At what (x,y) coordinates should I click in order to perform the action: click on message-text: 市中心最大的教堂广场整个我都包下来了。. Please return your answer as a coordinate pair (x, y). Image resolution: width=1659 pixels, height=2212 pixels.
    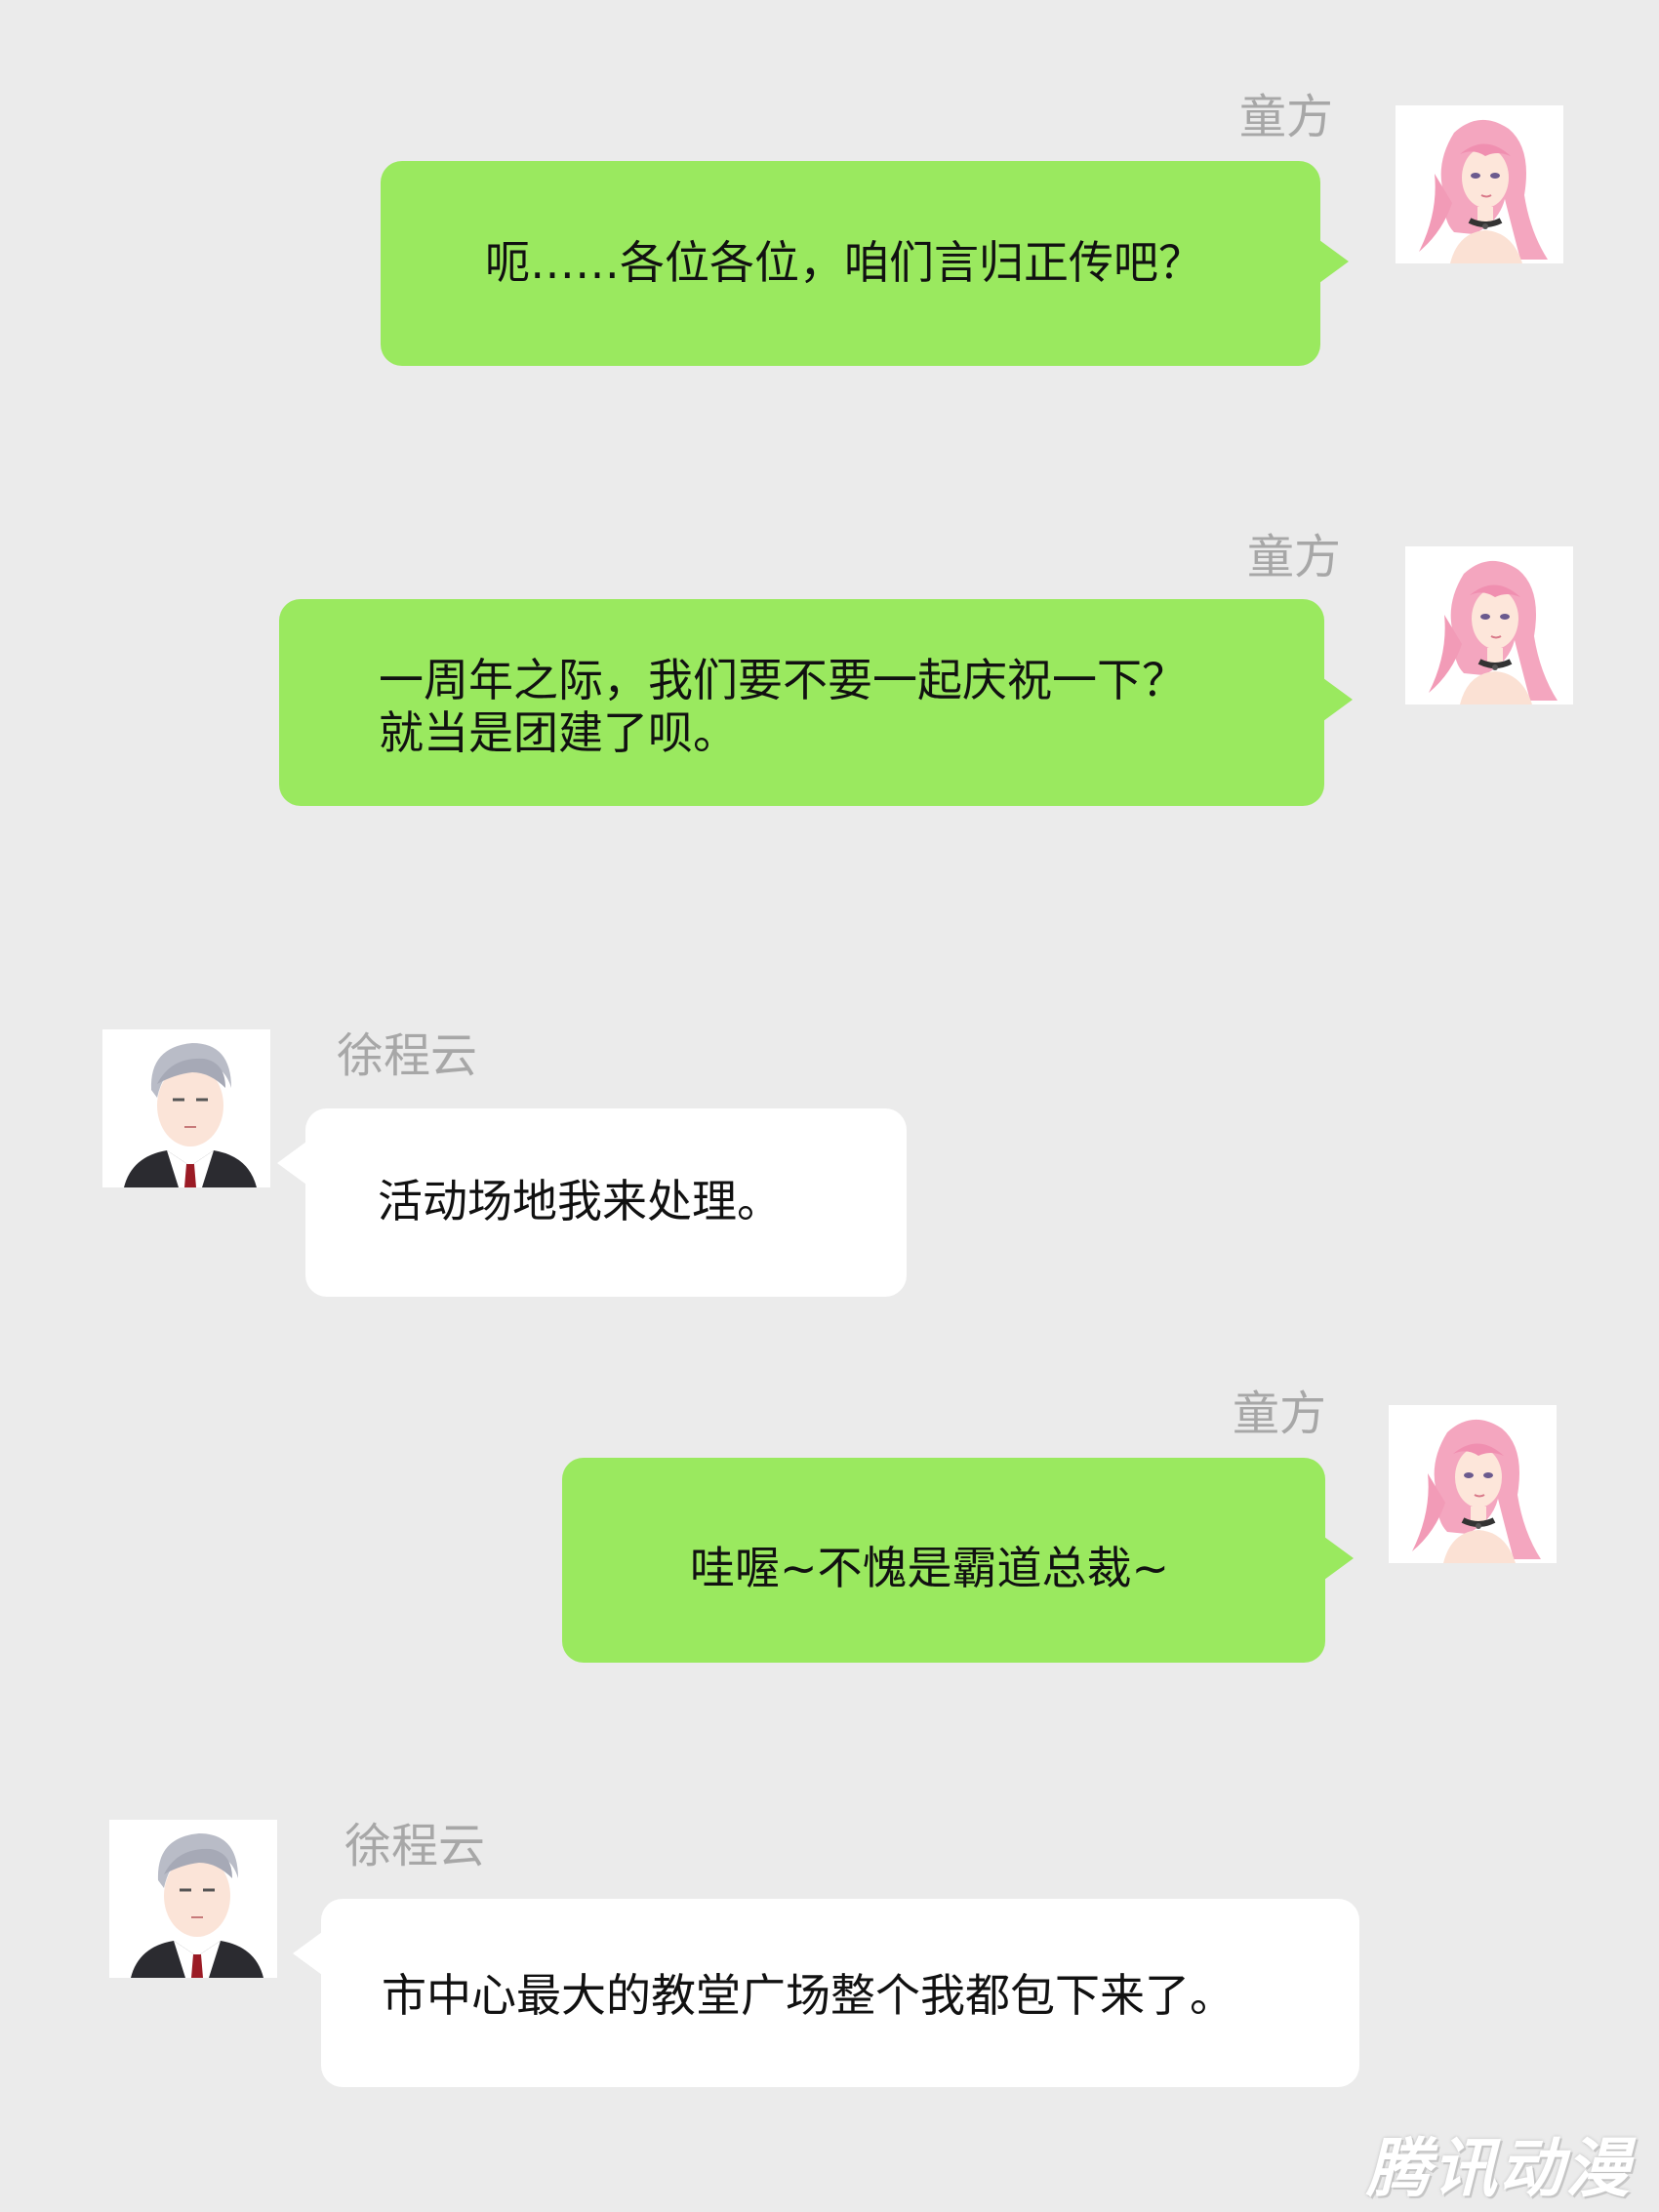
    Looking at the image, I should click on (808, 1996).